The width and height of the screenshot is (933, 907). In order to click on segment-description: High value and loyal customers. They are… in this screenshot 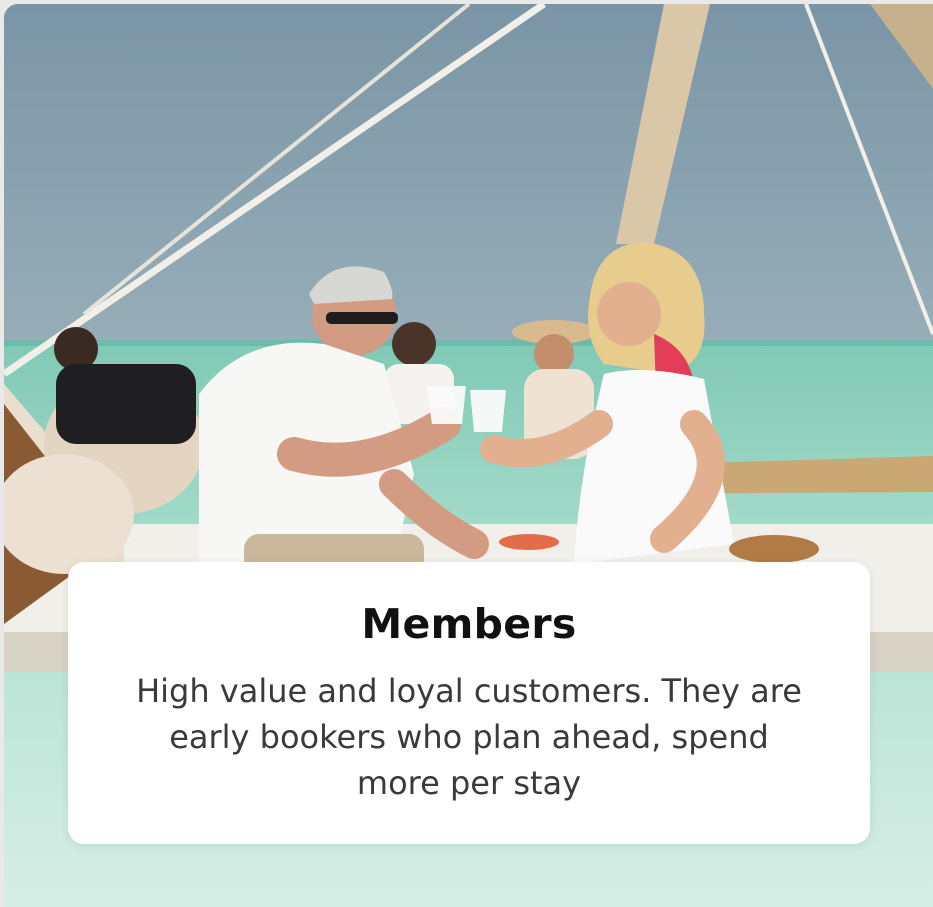, I will do `click(469, 737)`.